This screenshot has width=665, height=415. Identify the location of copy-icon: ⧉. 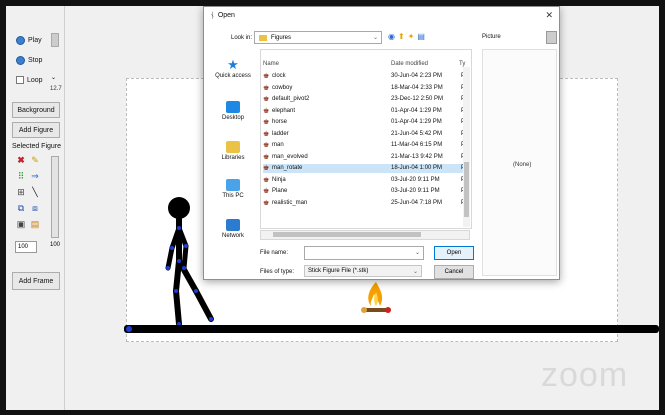
(21, 208).